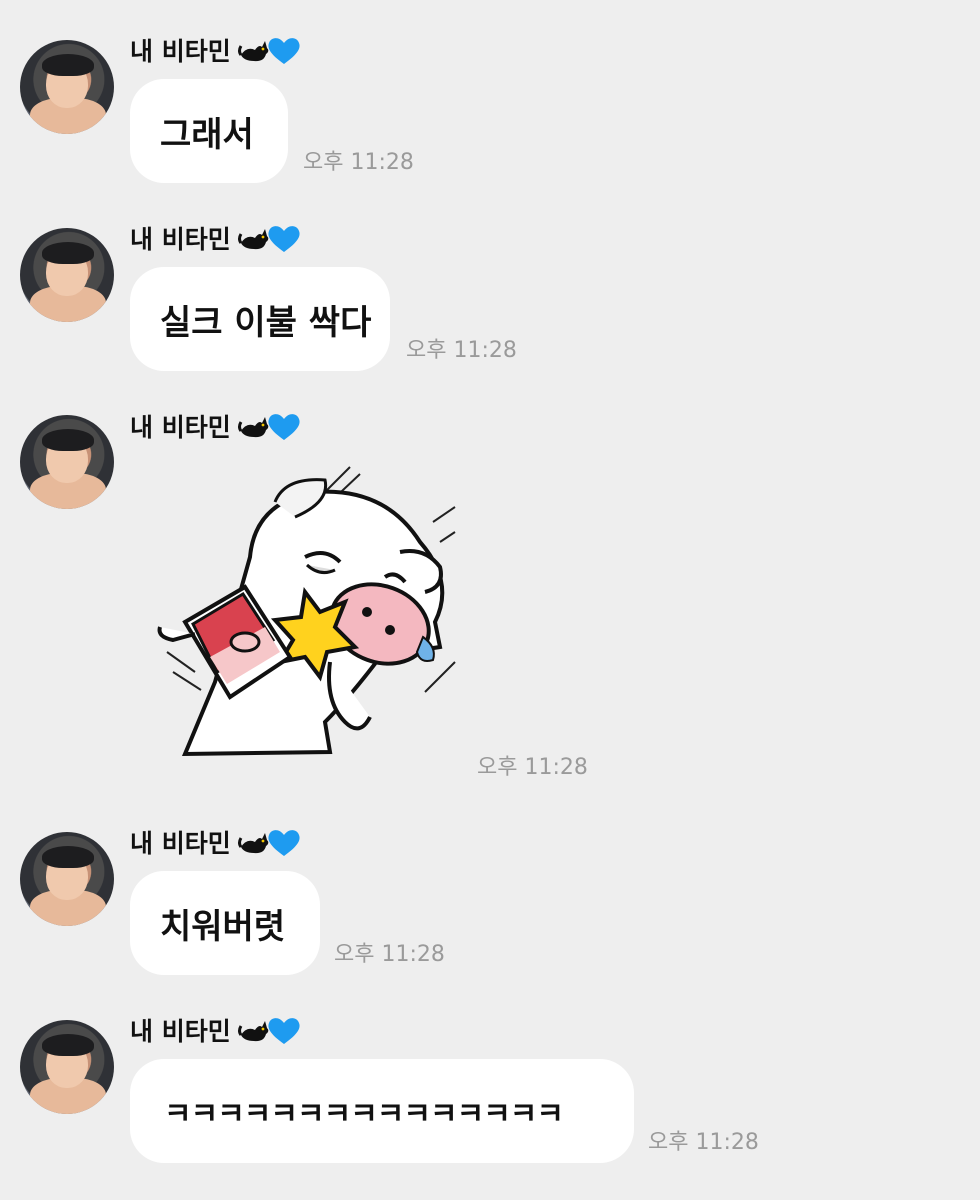 The height and width of the screenshot is (1200, 980). I want to click on message-bubble: 그래서, so click(209, 131).